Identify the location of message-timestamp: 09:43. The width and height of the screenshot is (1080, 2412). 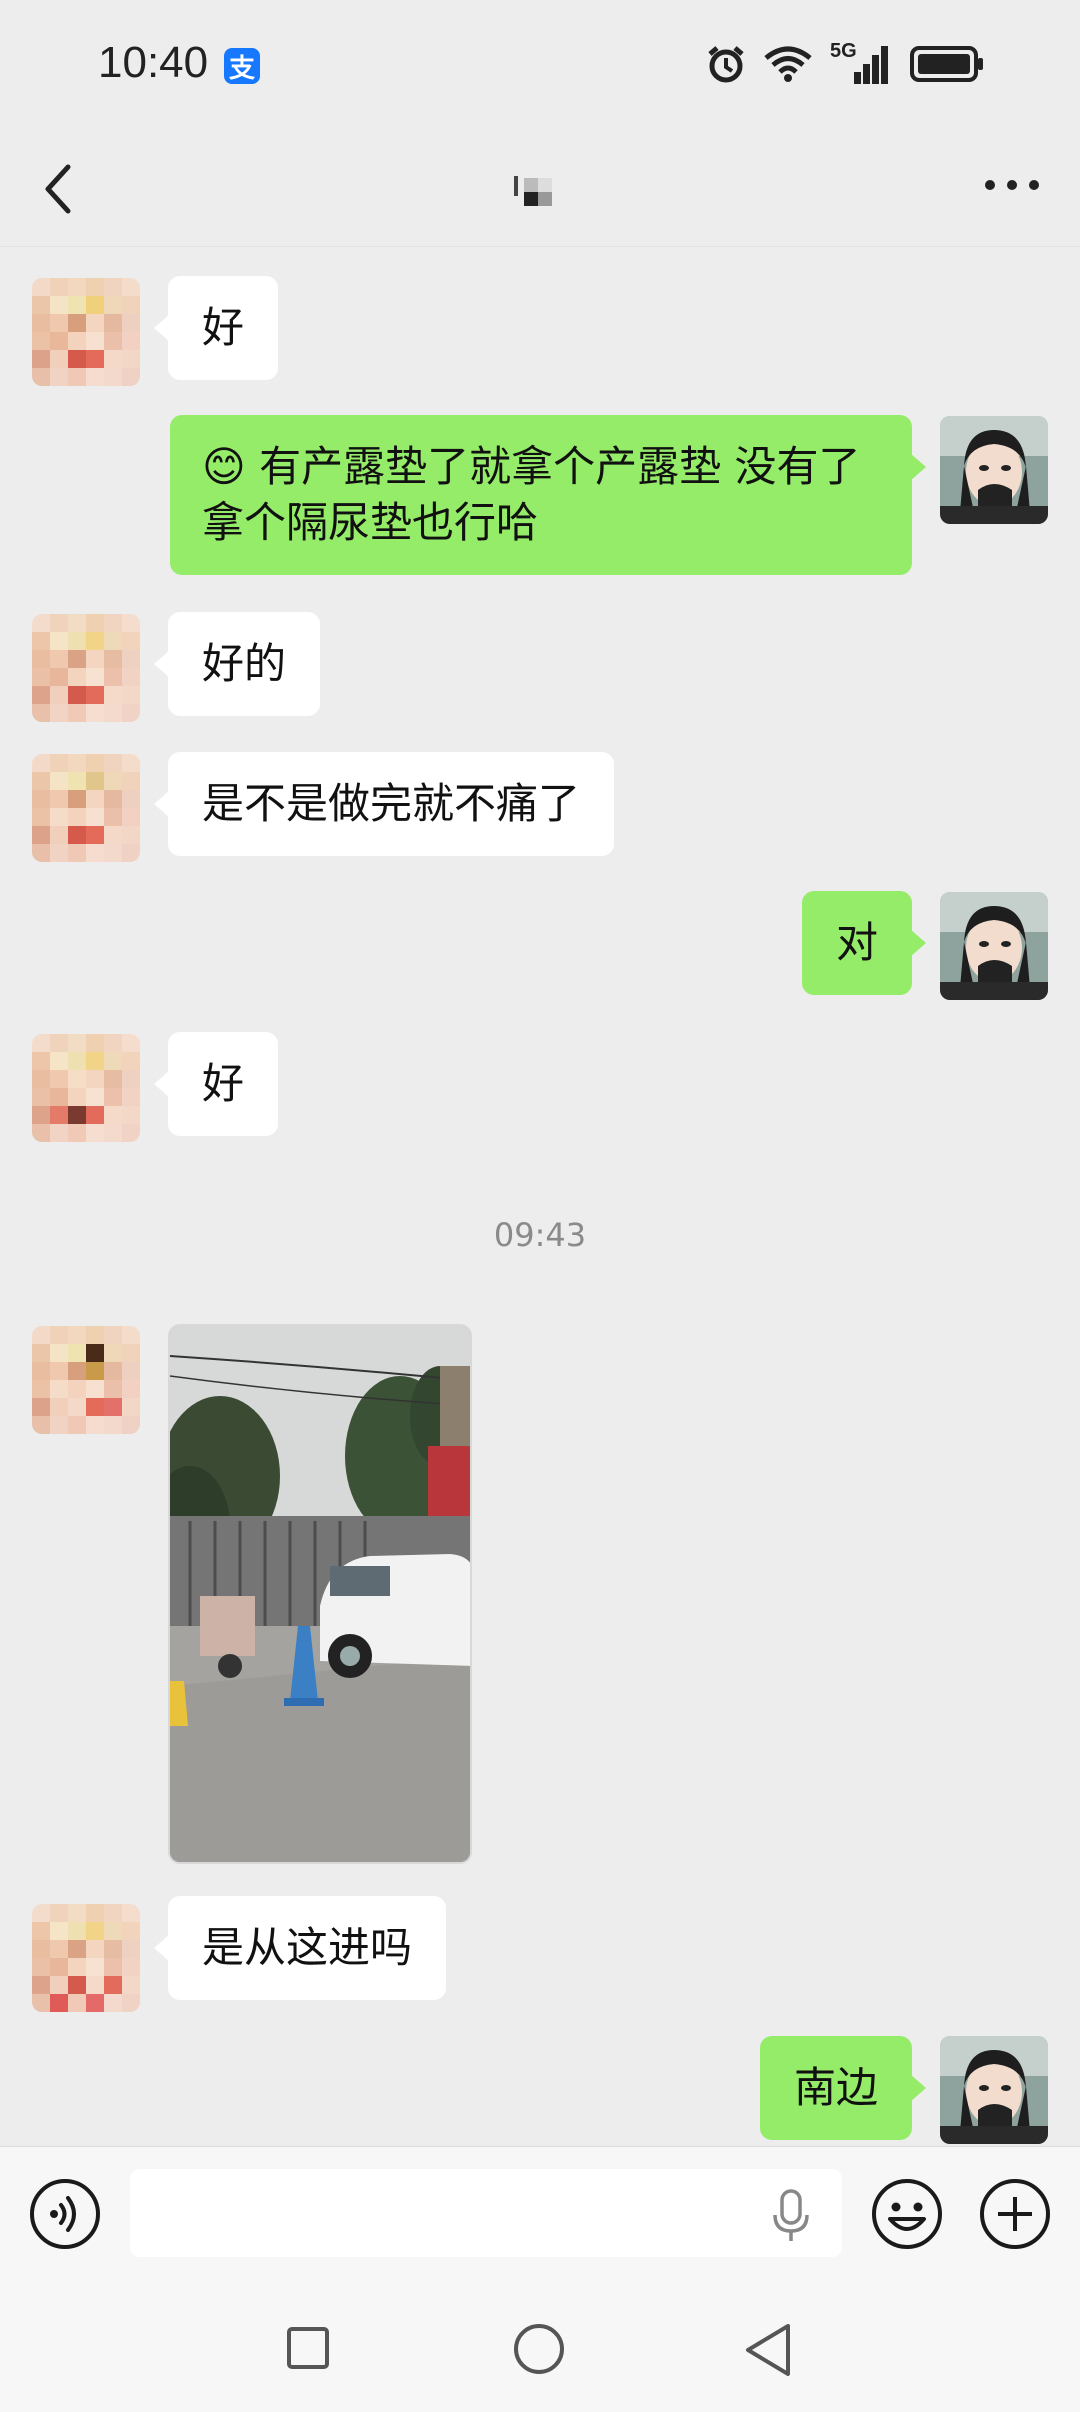
(540, 1235).